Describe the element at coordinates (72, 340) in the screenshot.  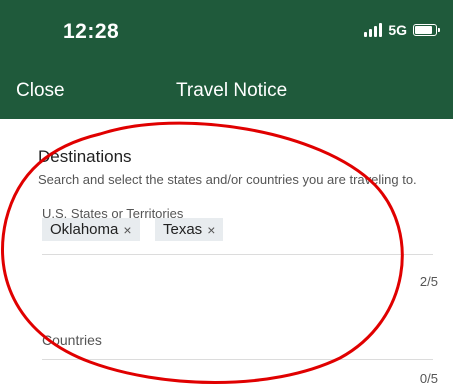
I see `countries-field-label: Countries` at that location.